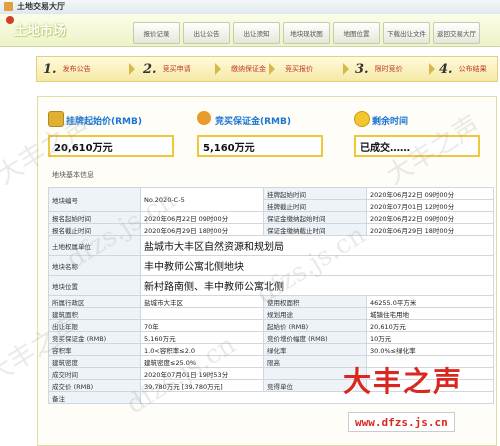 The width and height of the screenshot is (500, 446). I want to click on table-cell: 1.0<容积率≤2.0, so click(202, 349).